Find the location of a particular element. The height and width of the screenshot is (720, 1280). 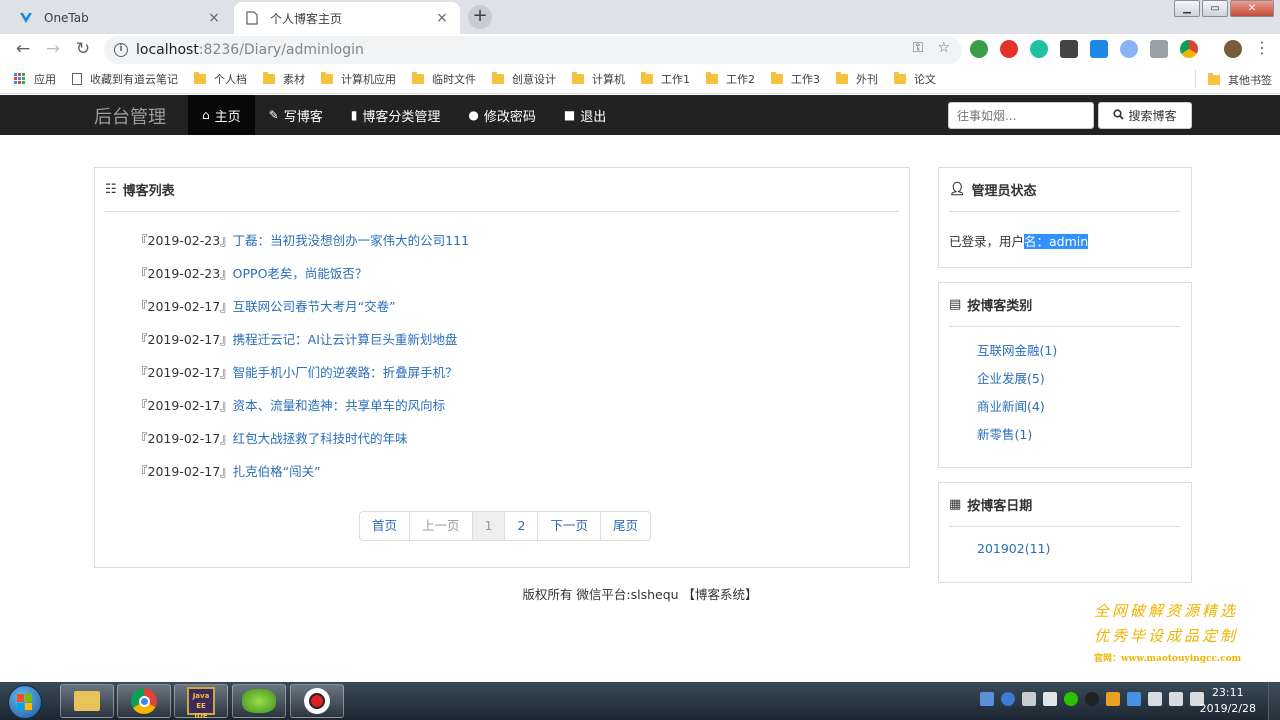

blog-title-link: 资本、流量和造神：共享单车的风向标 is located at coordinates (339, 411).